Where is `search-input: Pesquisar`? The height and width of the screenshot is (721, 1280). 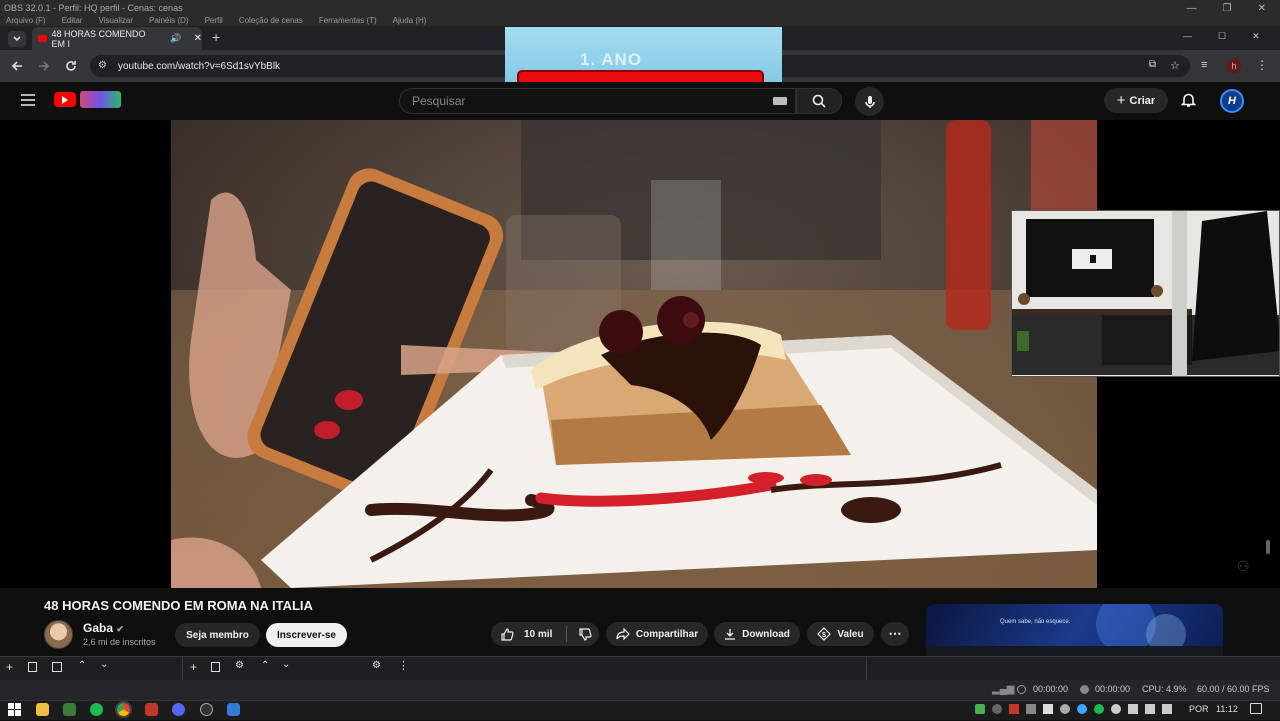 search-input: Pesquisar is located at coordinates (597, 101).